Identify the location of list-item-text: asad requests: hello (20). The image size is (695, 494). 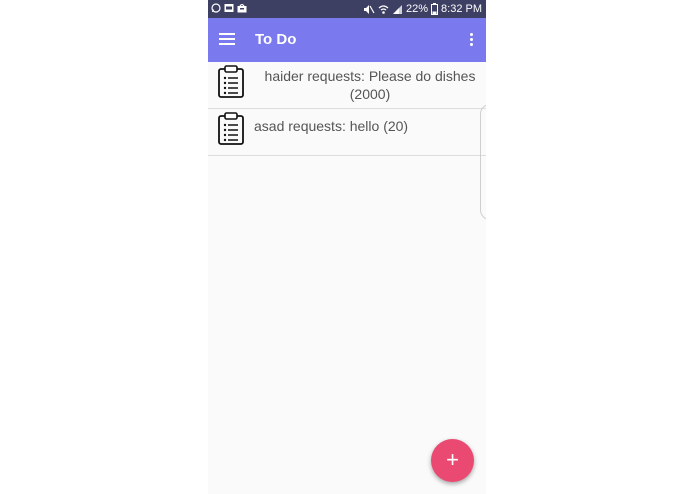
(370, 126).